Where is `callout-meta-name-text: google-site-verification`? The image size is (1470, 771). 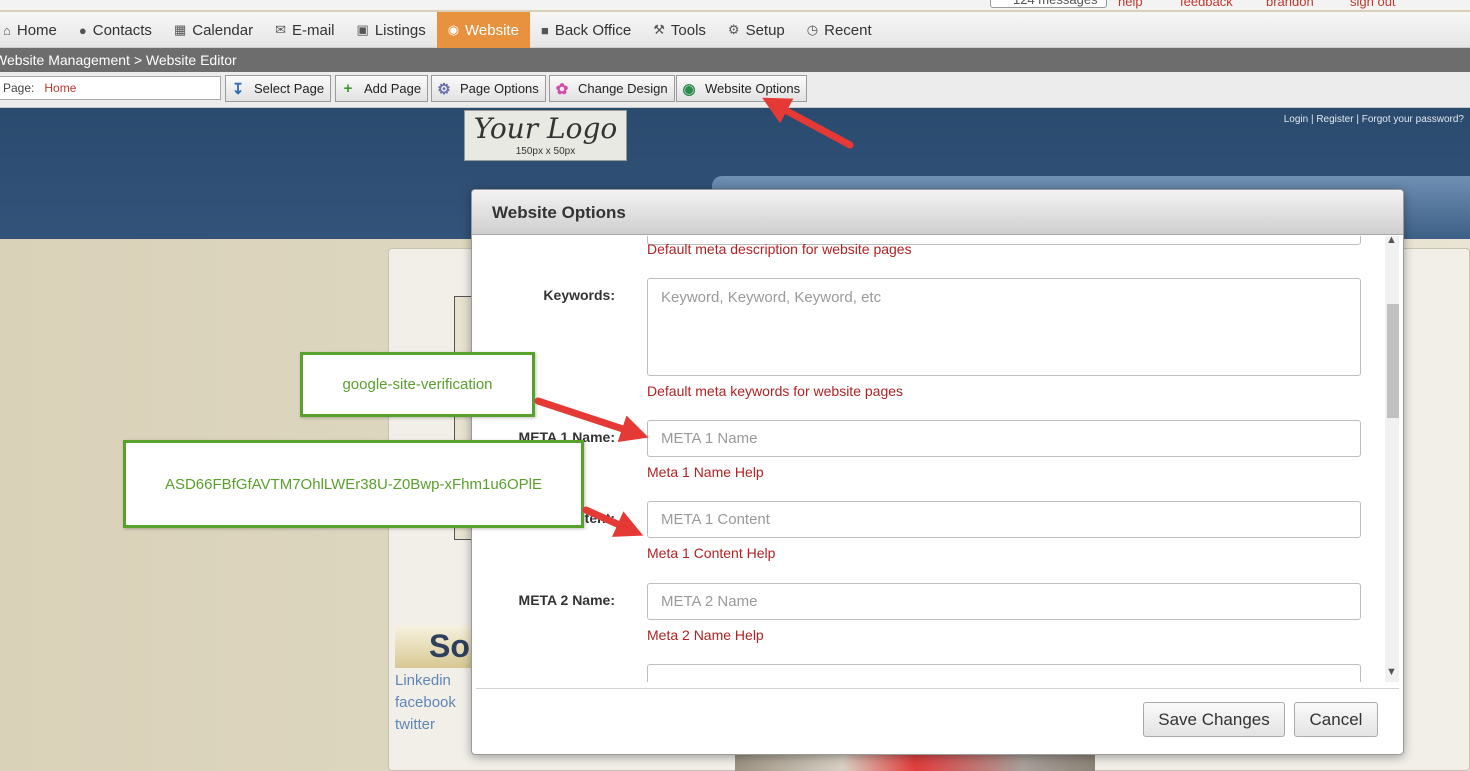 callout-meta-name-text: google-site-verification is located at coordinates (417, 384).